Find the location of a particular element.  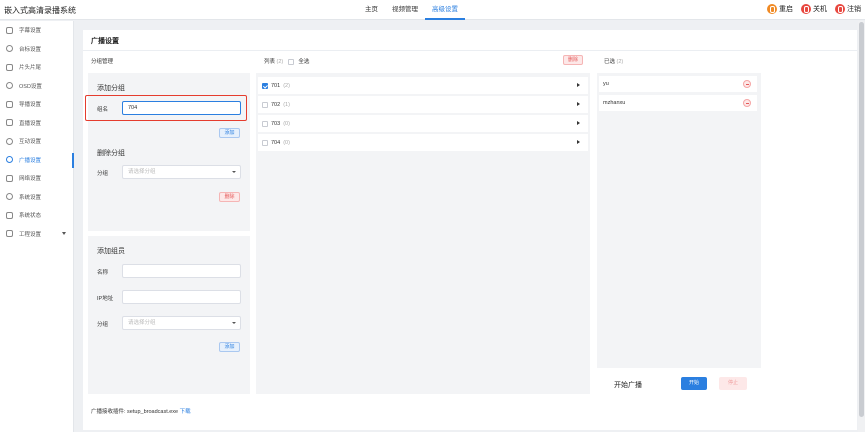

page-title: 广播设置 is located at coordinates (105, 41).